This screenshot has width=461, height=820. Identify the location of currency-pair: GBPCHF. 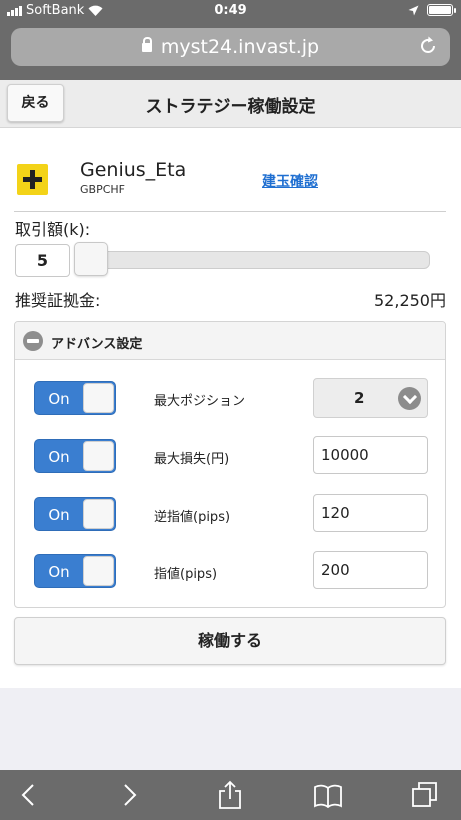
(102, 189).